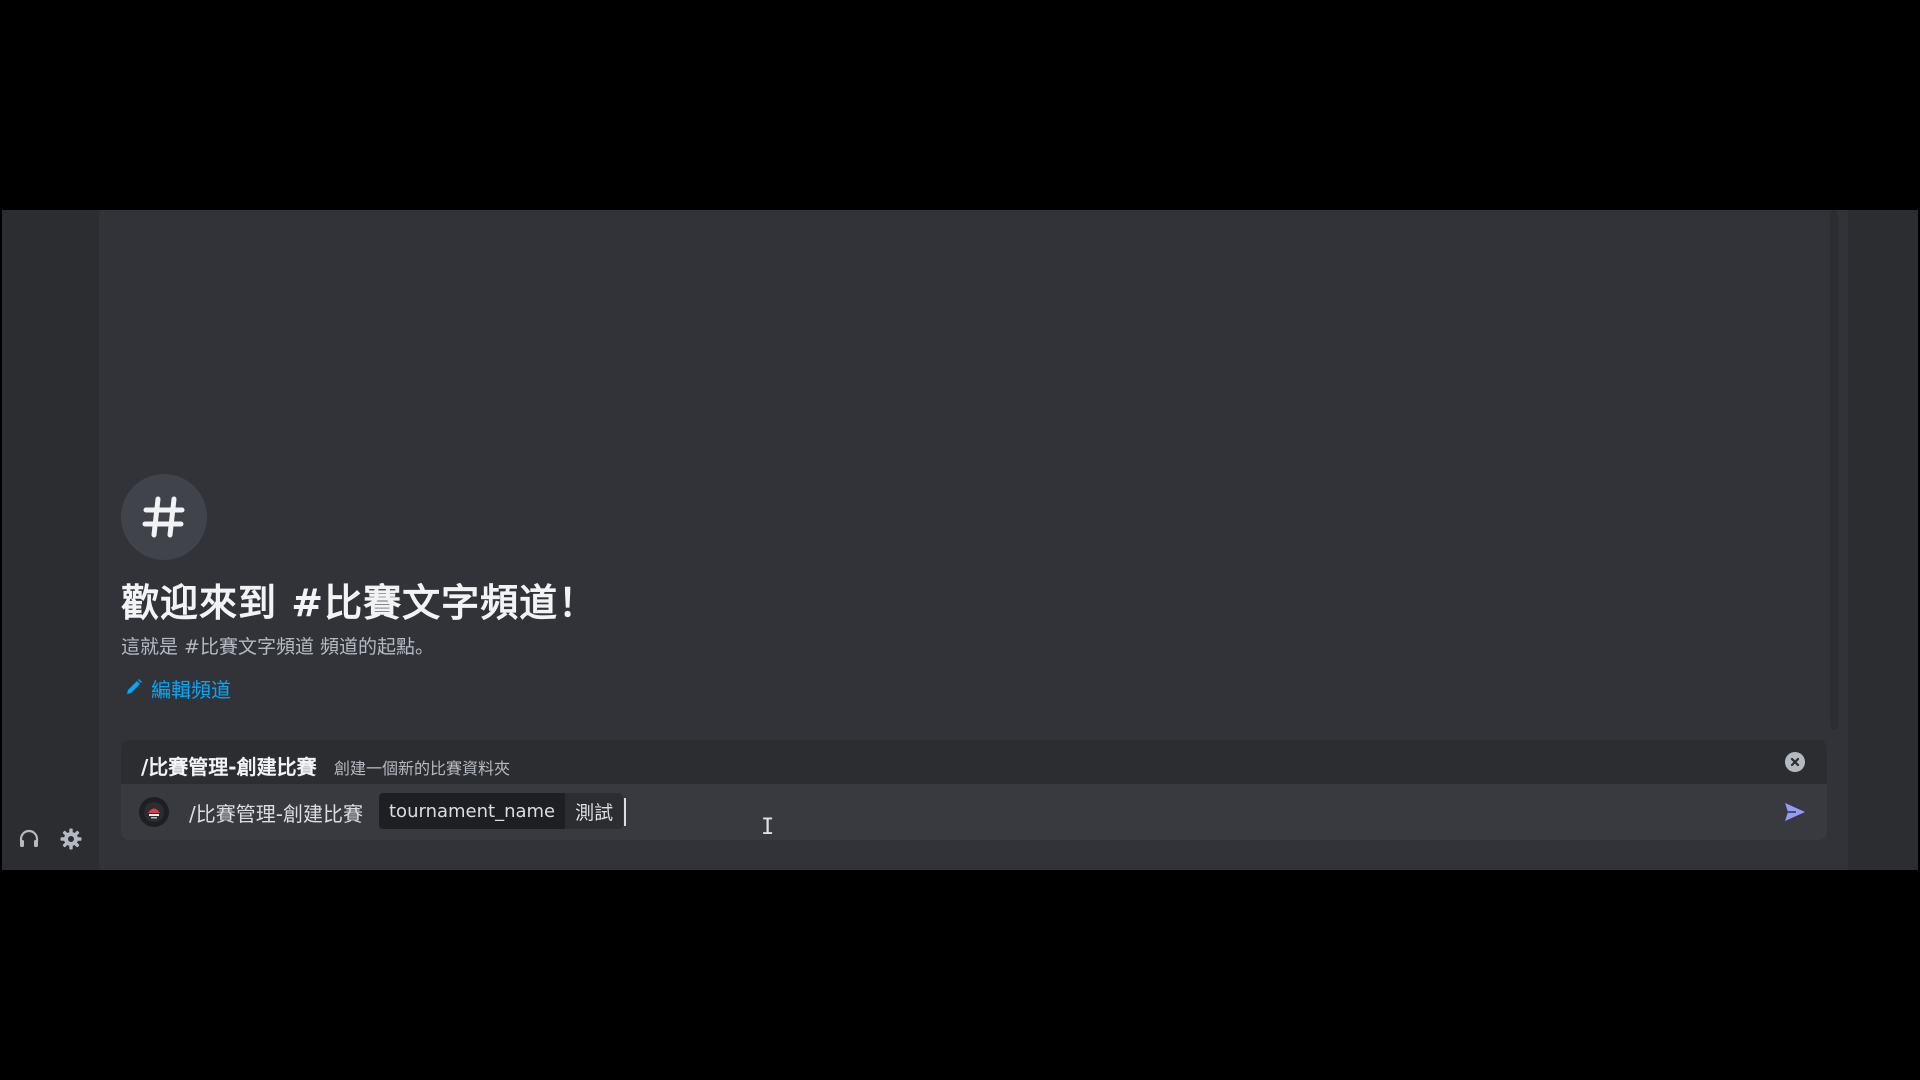  What do you see at coordinates (974, 812) in the screenshot?
I see `message-input: /比賽管理-創建比賽 tournament_name 測試 I` at bounding box center [974, 812].